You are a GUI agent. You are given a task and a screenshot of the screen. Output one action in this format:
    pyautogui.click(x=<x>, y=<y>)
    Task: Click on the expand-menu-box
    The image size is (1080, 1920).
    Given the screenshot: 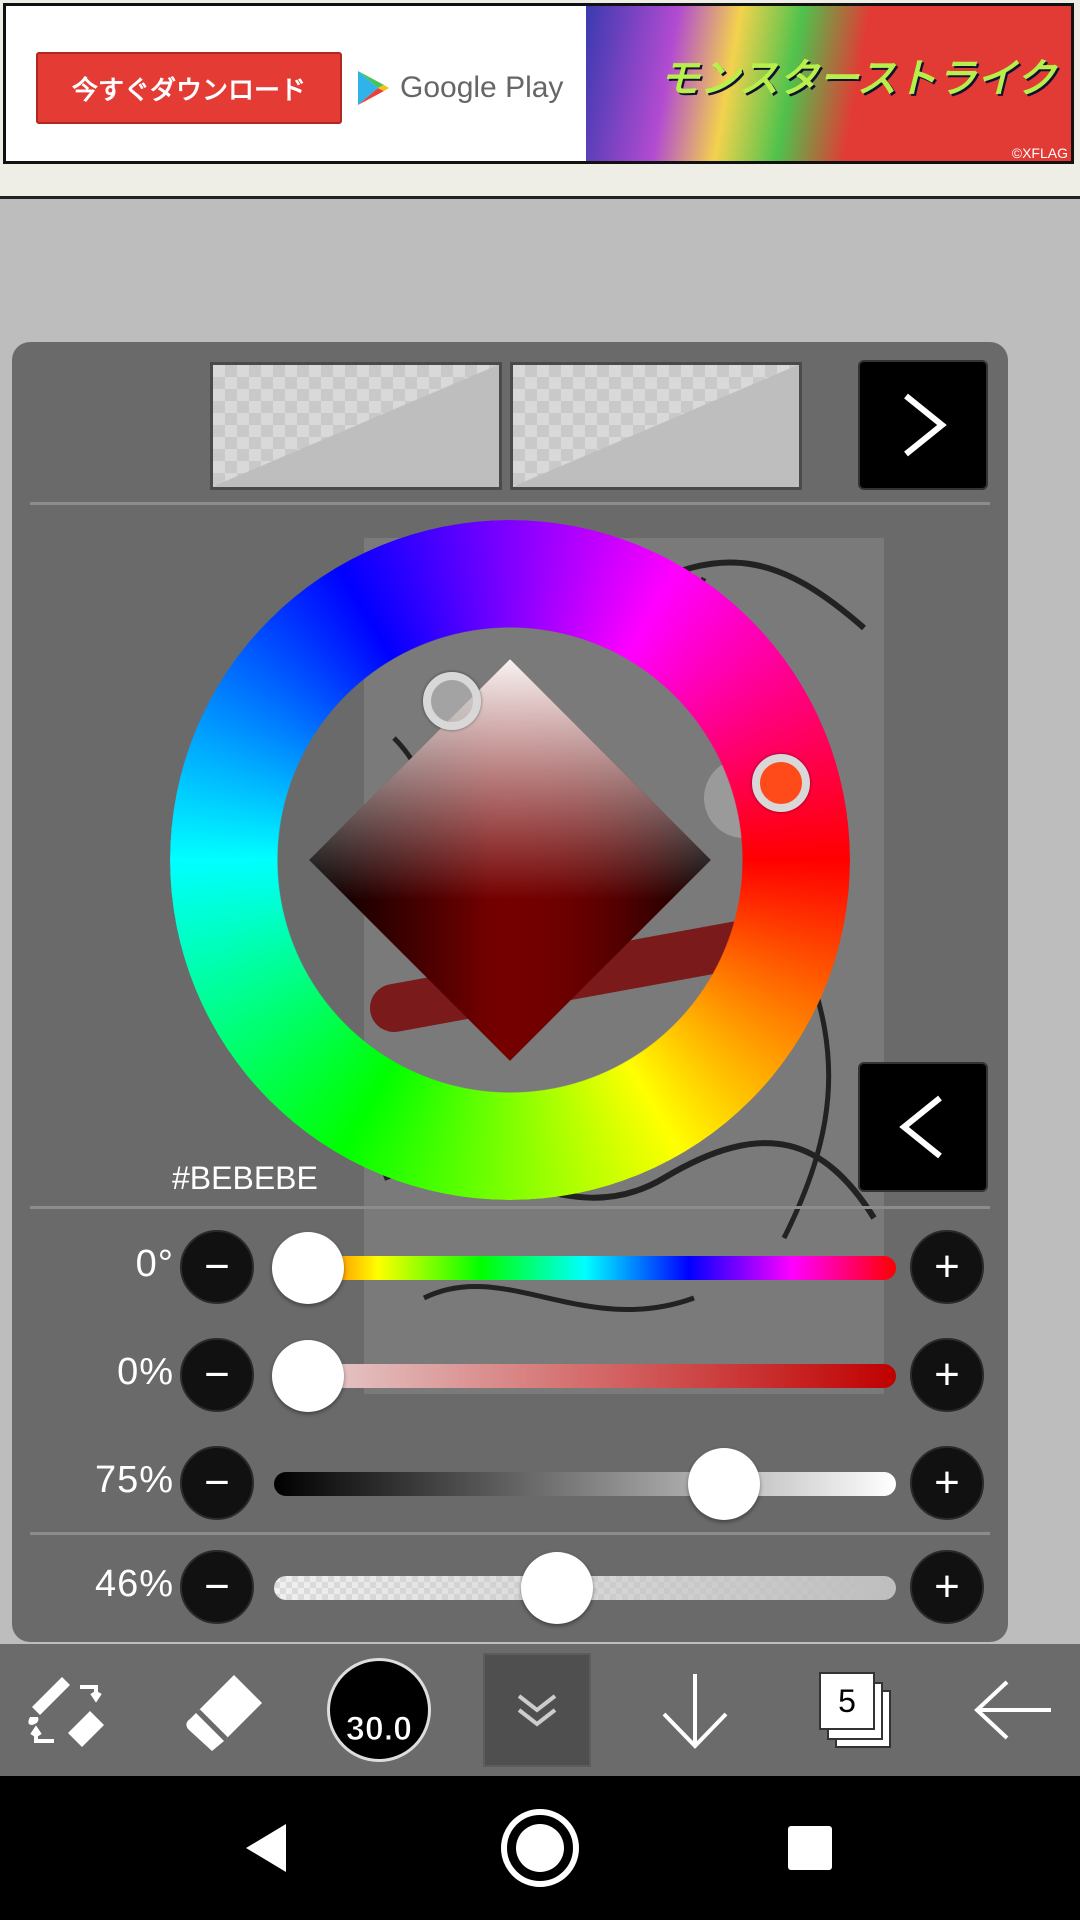 What is the action you would take?
    pyautogui.click(x=537, y=1710)
    